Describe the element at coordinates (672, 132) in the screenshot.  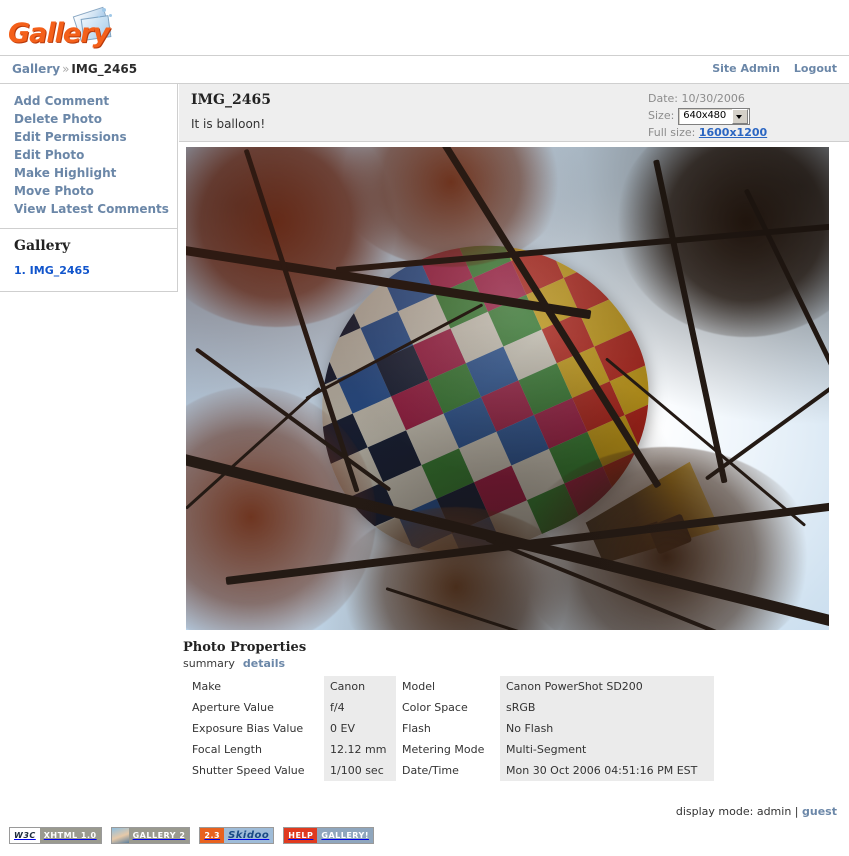
I see `fullsize-label: Full size:` at that location.